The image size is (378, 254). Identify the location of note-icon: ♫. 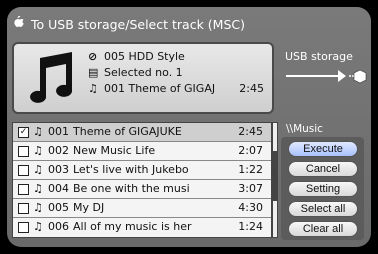
(93, 88).